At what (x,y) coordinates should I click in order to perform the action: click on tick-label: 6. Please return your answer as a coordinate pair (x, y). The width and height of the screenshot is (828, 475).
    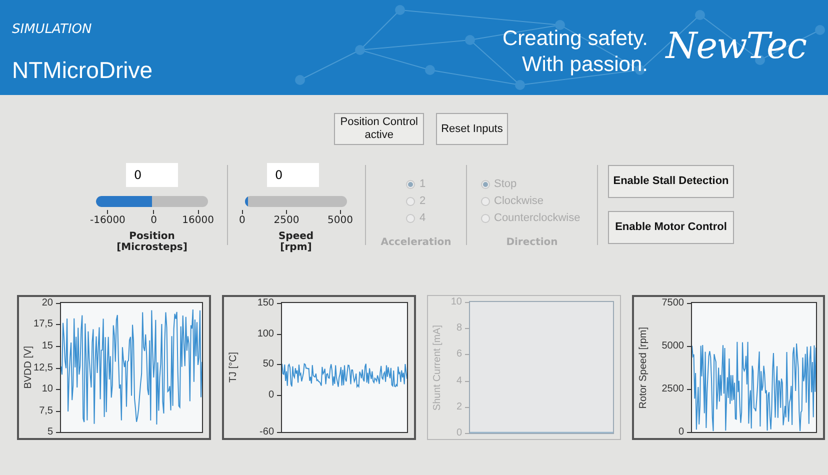
    Looking at the image, I should click on (459, 354).